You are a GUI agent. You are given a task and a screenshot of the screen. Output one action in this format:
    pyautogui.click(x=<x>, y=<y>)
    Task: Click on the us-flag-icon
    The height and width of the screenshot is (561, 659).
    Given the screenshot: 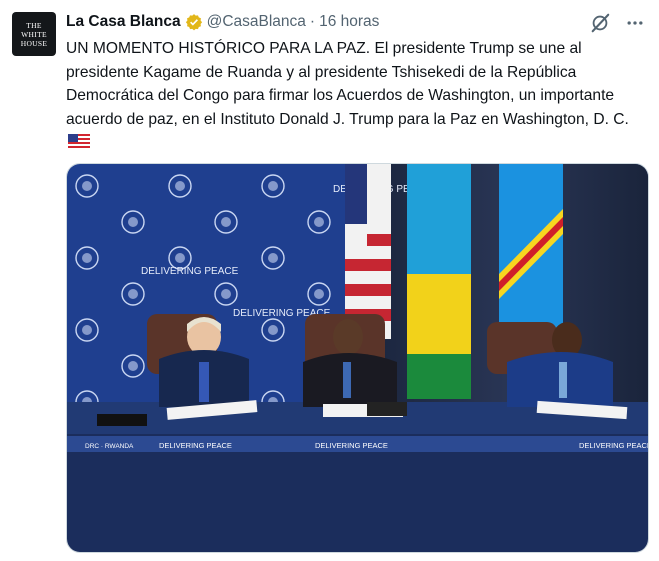 What is the action you would take?
    pyautogui.click(x=79, y=141)
    